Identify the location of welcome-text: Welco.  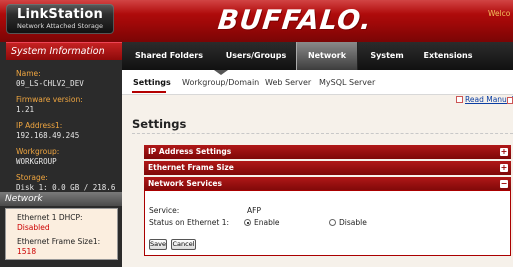
(499, 13).